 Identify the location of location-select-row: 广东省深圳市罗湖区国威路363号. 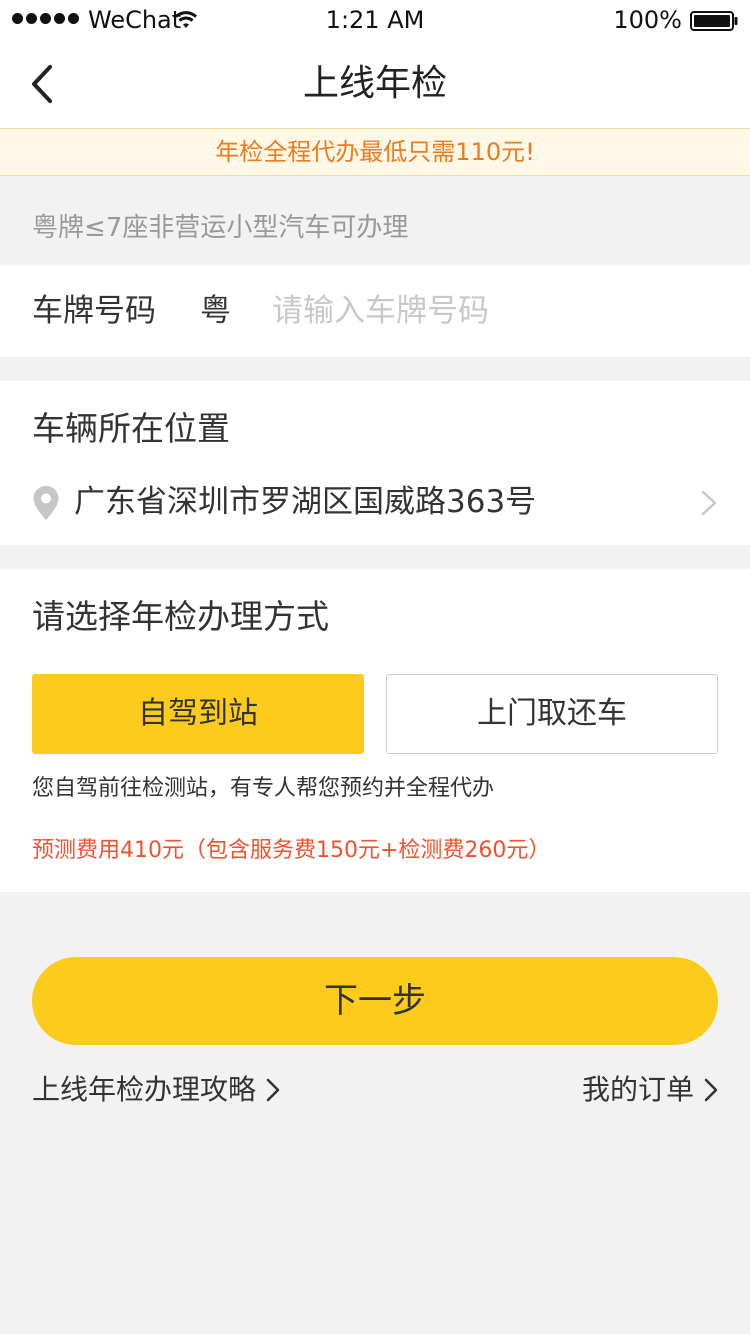
(375, 509).